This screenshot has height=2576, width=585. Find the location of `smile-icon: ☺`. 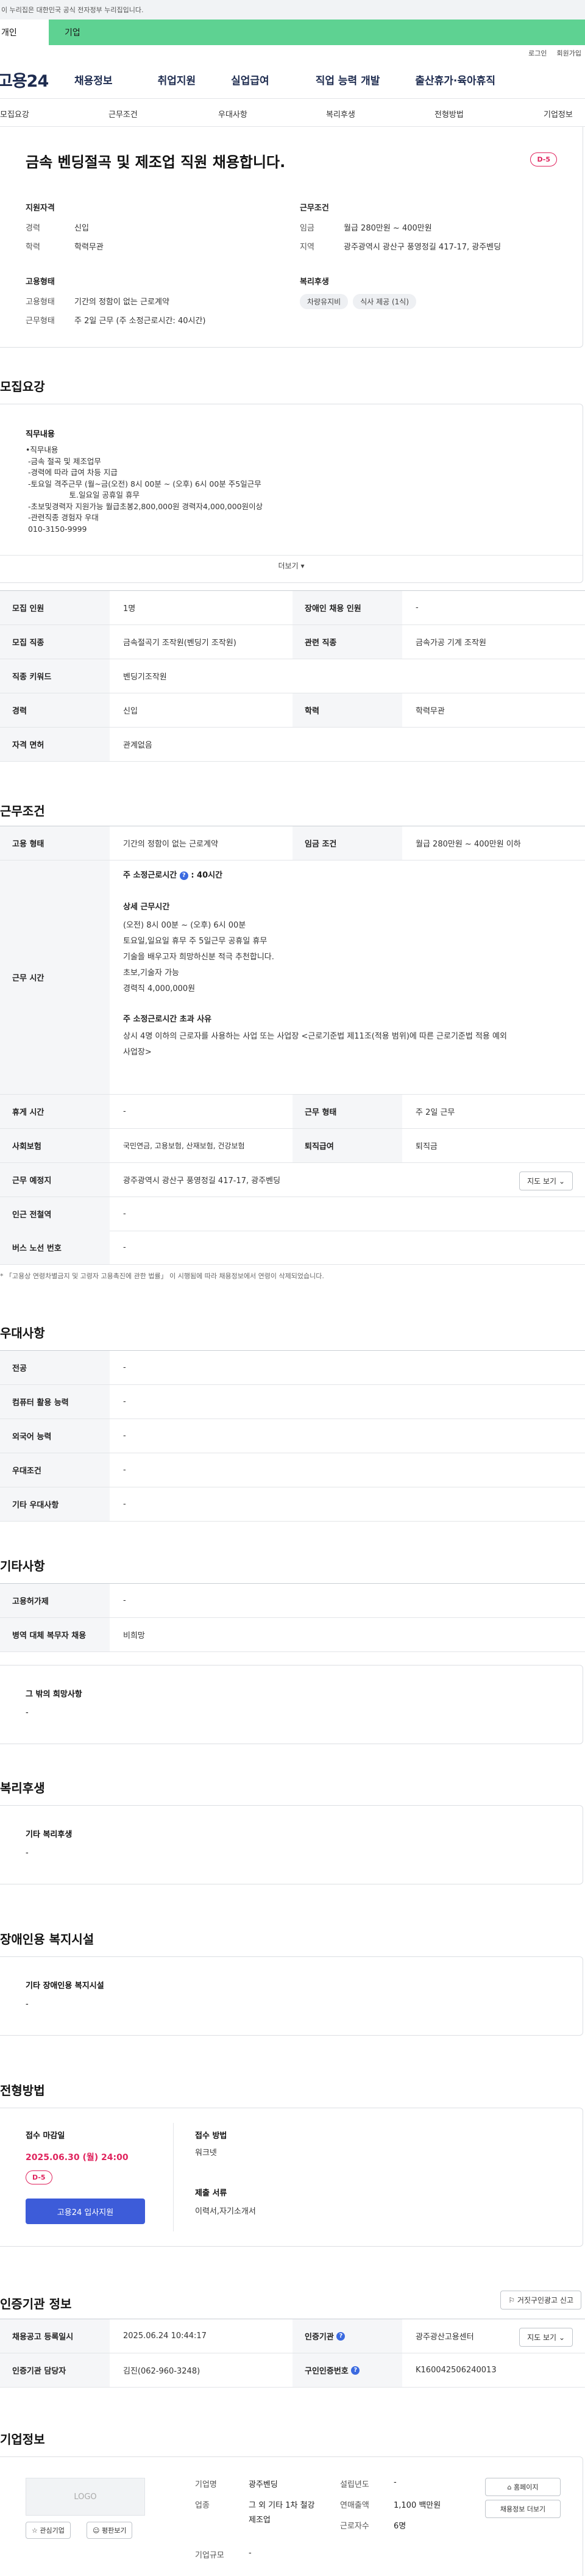

smile-icon: ☺ is located at coordinates (96, 2531).